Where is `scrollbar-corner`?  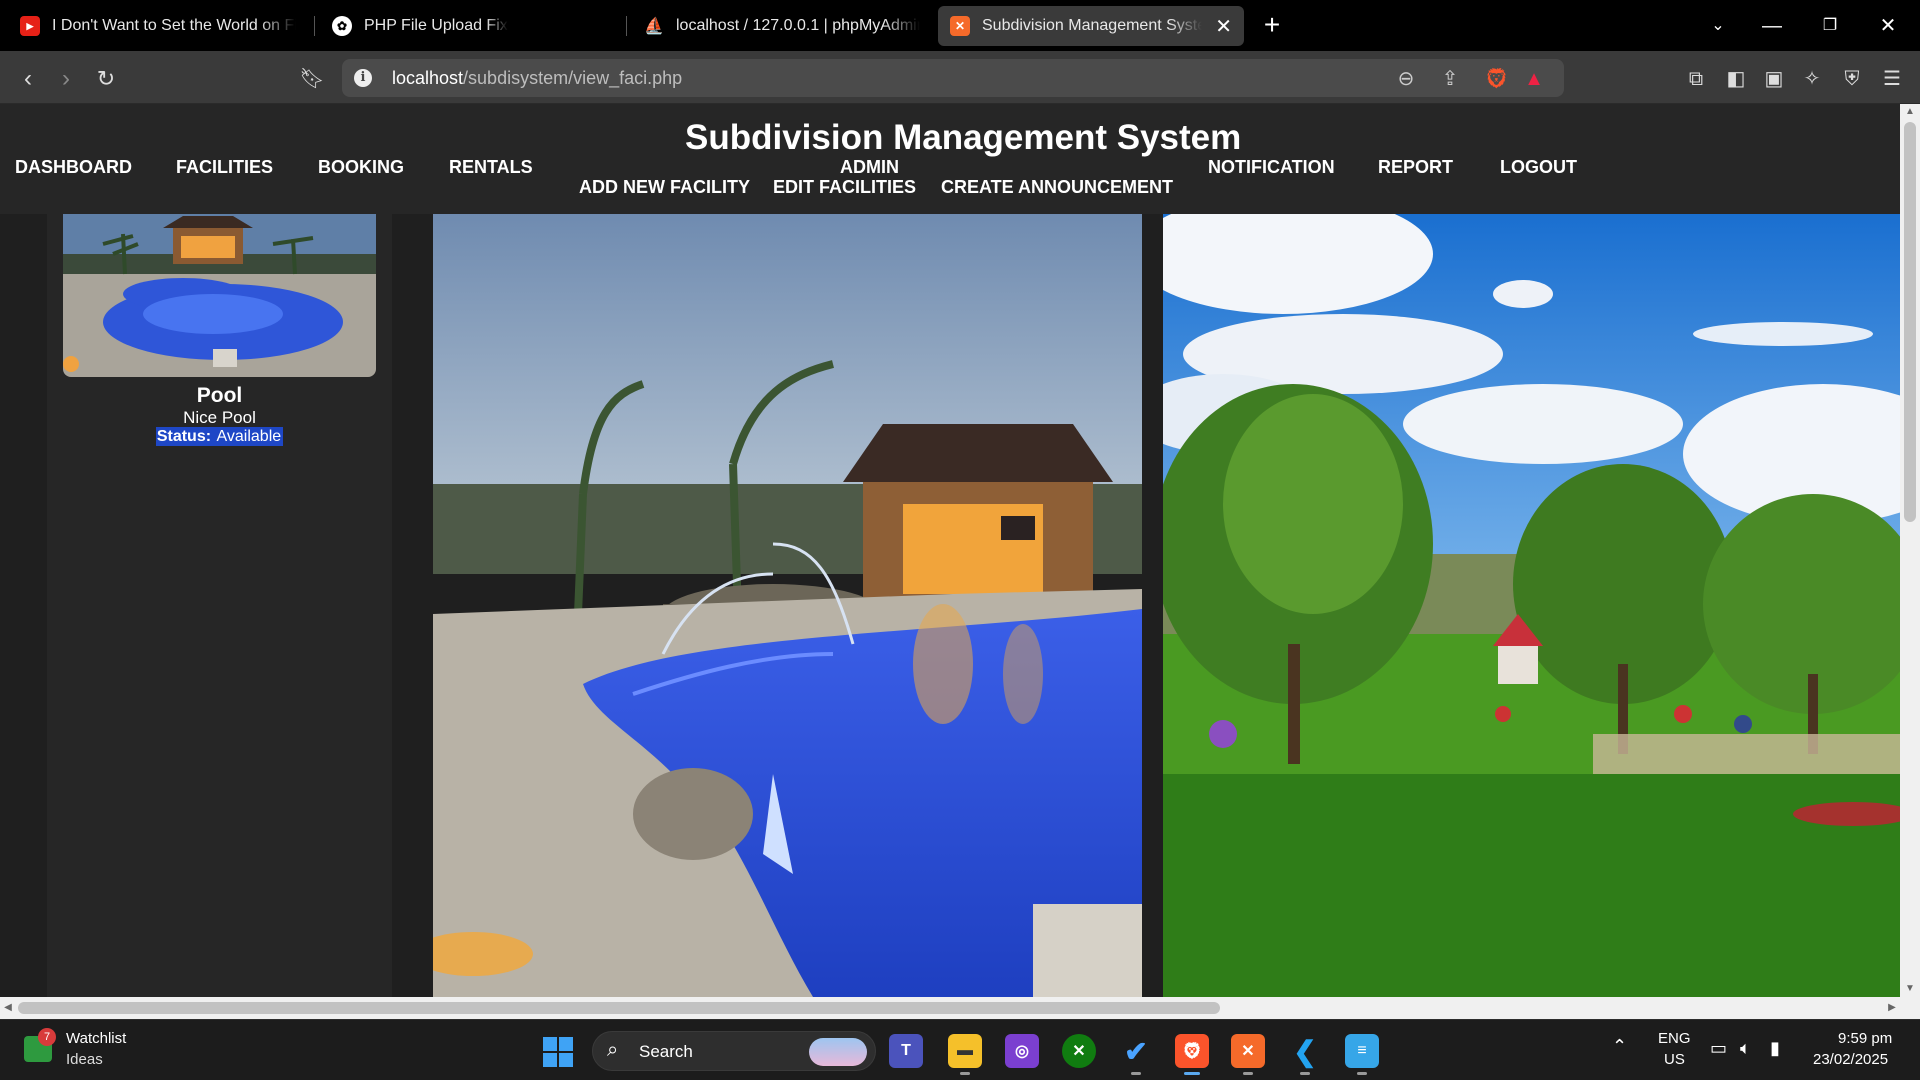
scrollbar-corner is located at coordinates (1910, 1008).